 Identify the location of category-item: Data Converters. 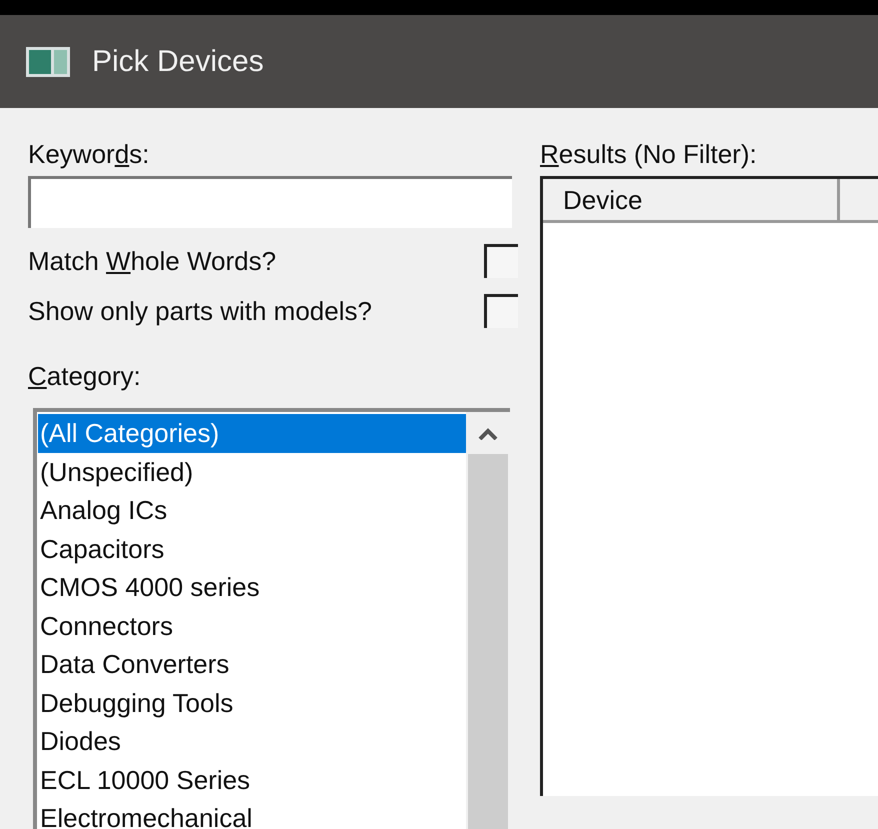
(252, 664).